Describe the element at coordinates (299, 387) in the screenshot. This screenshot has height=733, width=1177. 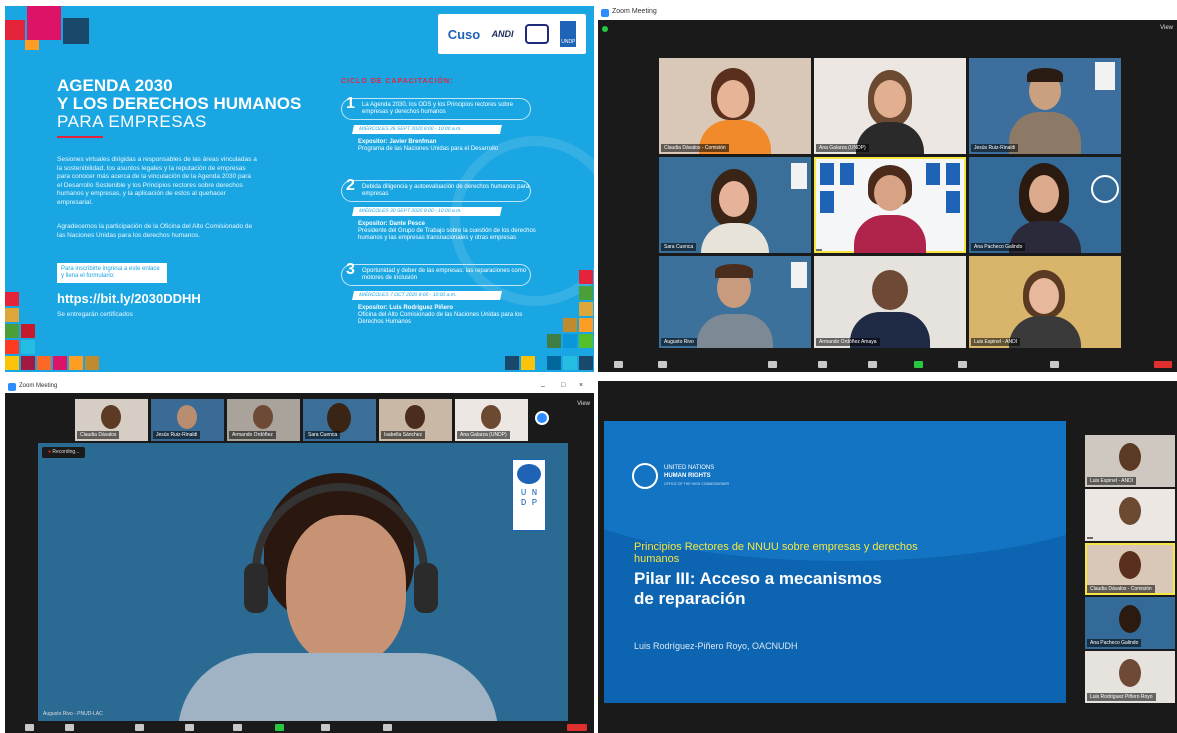
I see `window-titlebar: Zoom Meeting – □ ×` at that location.